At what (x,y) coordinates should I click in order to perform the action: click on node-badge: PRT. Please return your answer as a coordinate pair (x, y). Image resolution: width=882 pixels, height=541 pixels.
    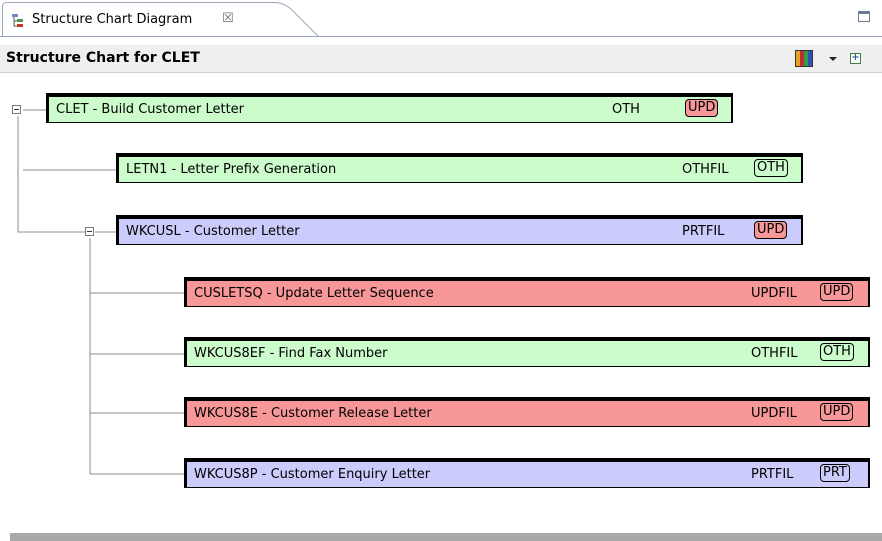
    Looking at the image, I should click on (835, 473).